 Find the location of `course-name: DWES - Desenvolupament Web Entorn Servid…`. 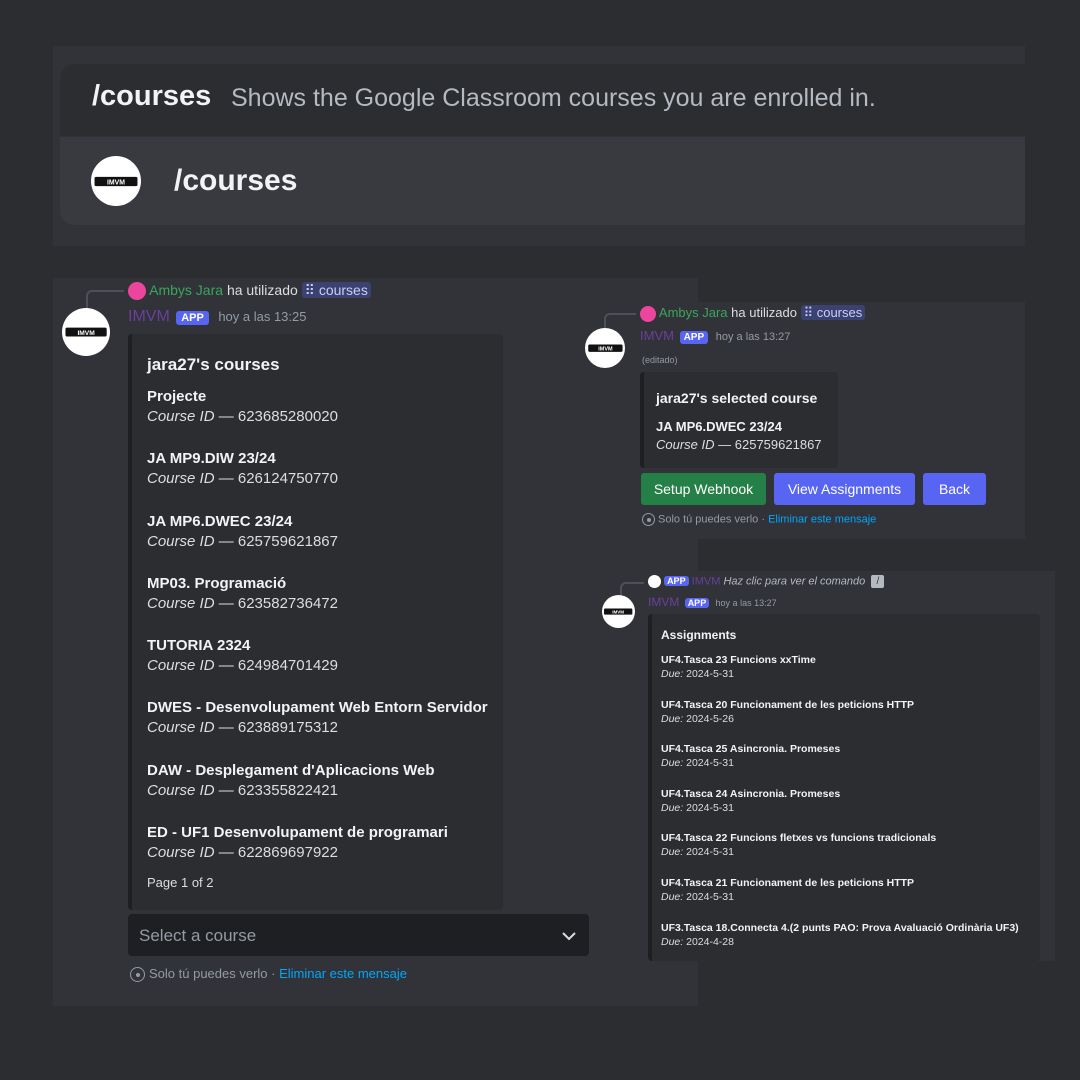

course-name: DWES - Desenvolupament Web Entorn Servid… is located at coordinates (317, 708).